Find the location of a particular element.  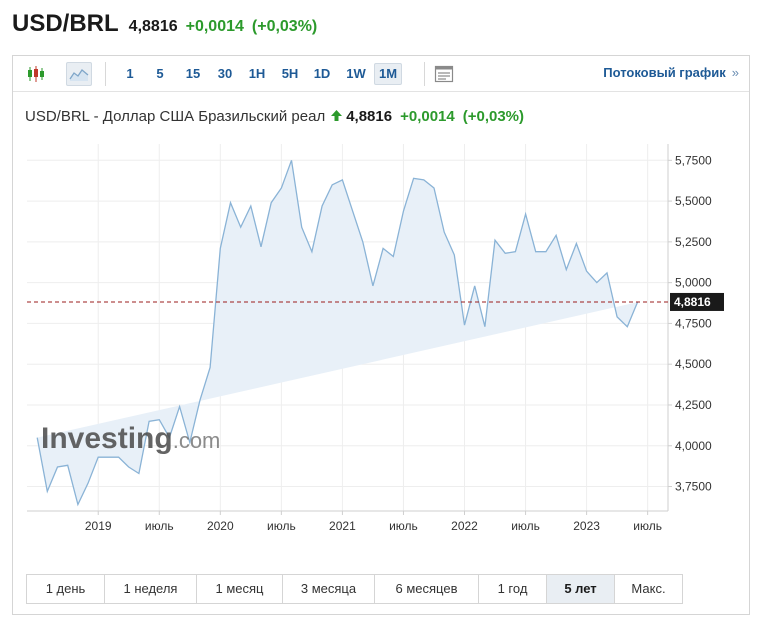

x-tick-label: 2020 is located at coordinates (220, 526).